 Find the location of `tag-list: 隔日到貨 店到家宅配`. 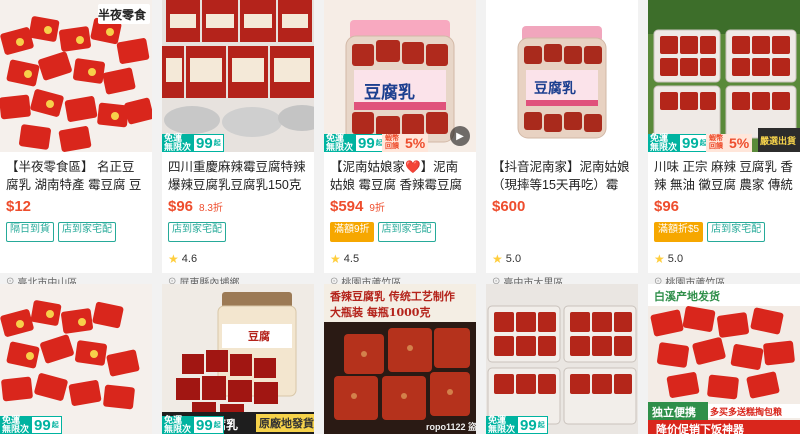

tag-list: 隔日到貨 店到家宅配 is located at coordinates (76, 231).